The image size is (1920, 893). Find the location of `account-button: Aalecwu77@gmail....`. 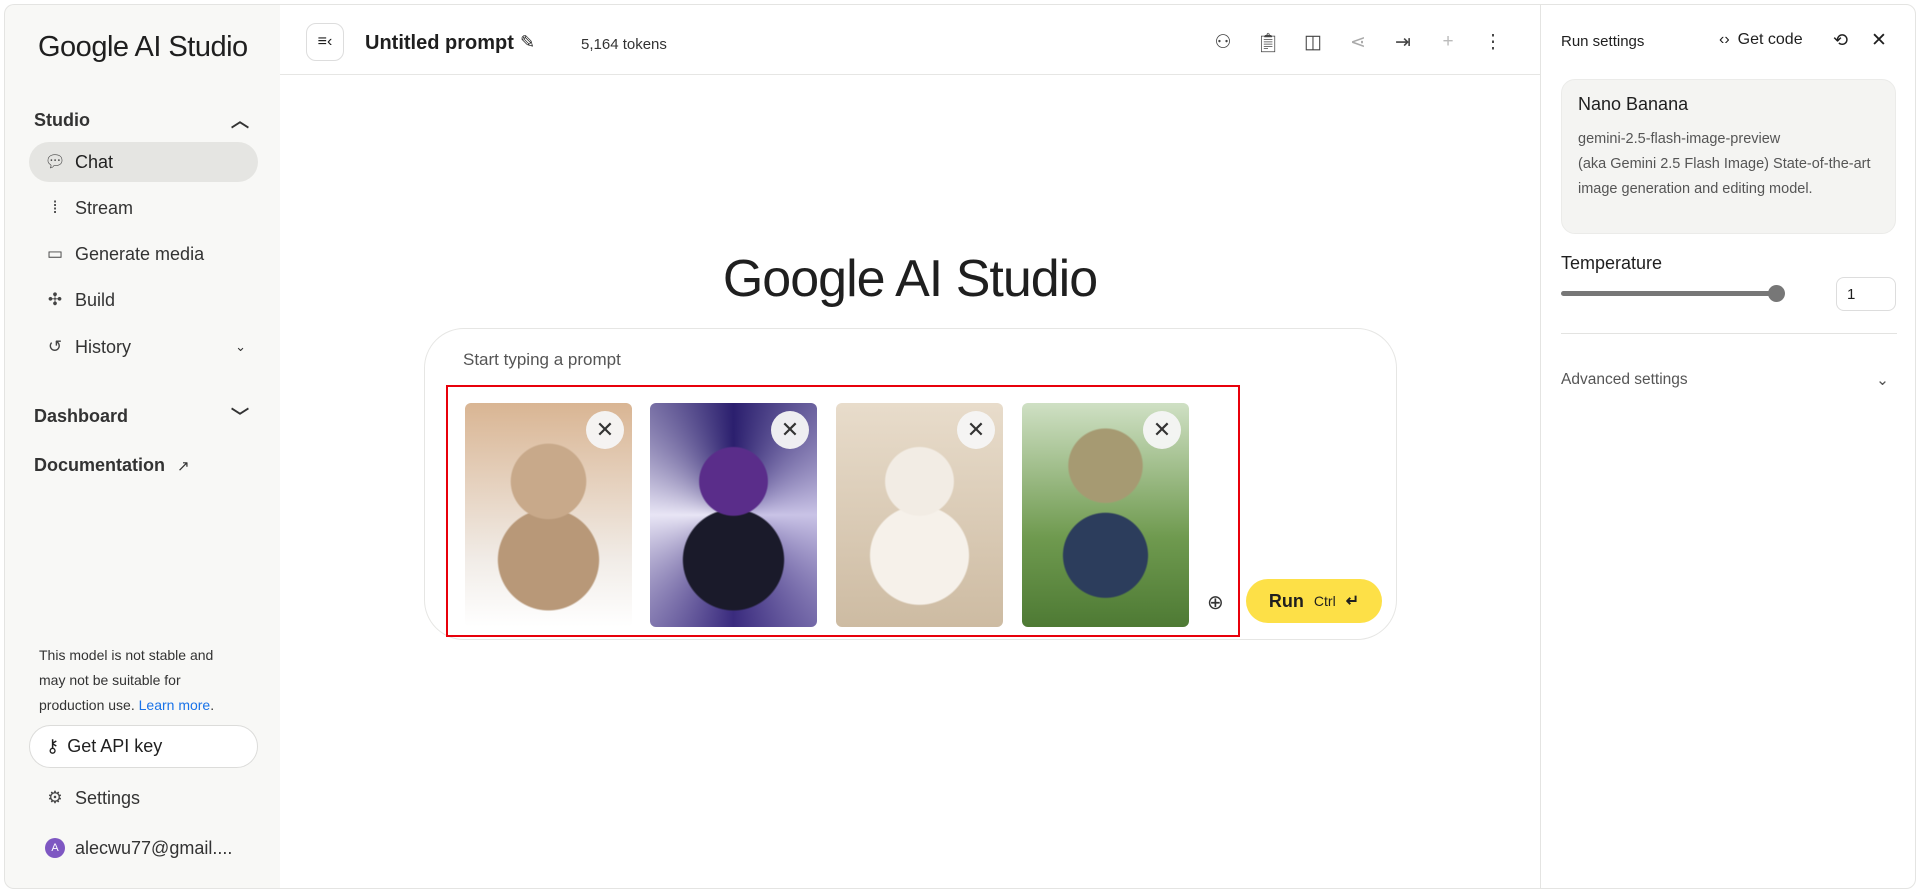

account-button: Aalecwu77@gmail.... is located at coordinates (143, 848).